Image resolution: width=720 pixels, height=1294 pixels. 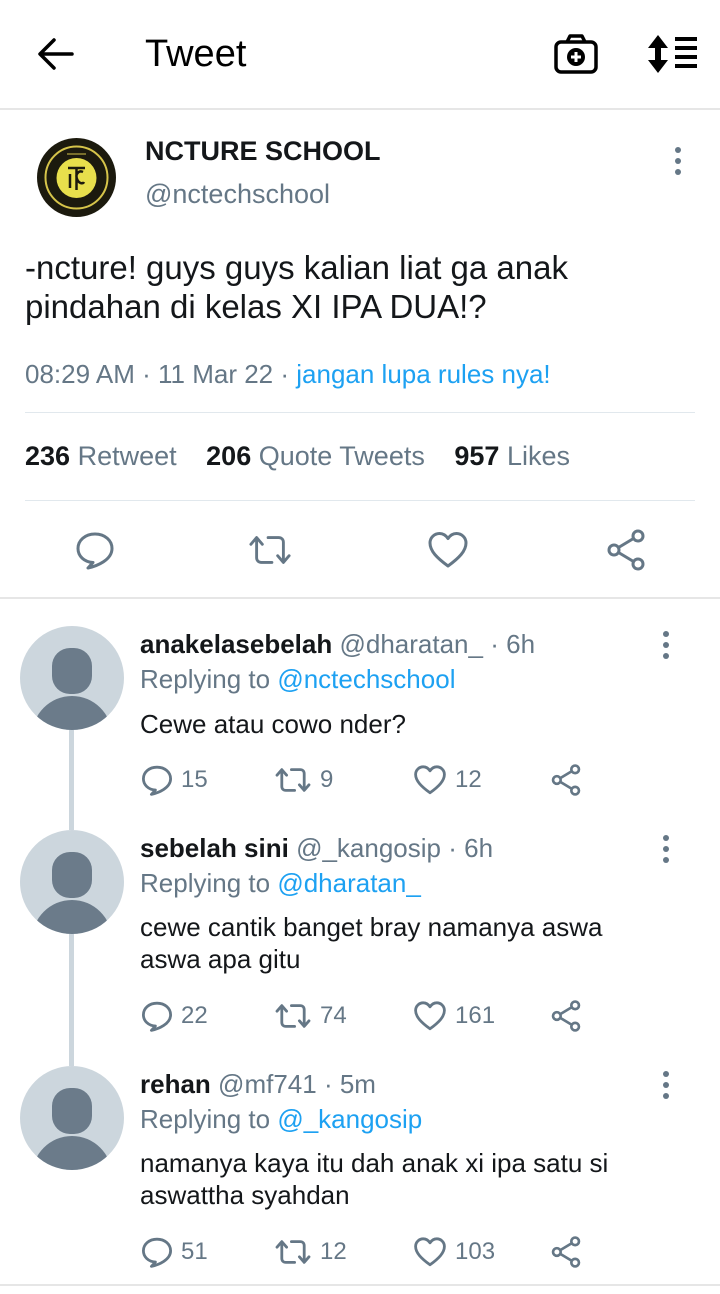 What do you see at coordinates (175, 1084) in the screenshot?
I see `reply-author-name: rehan` at bounding box center [175, 1084].